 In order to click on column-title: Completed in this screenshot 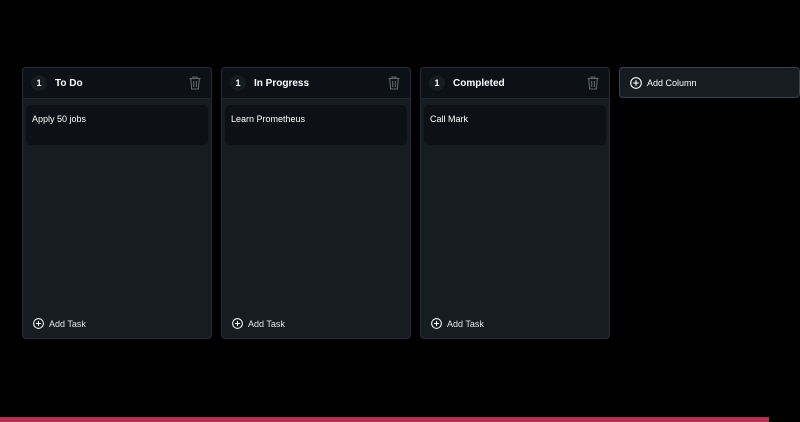, I will do `click(479, 83)`.